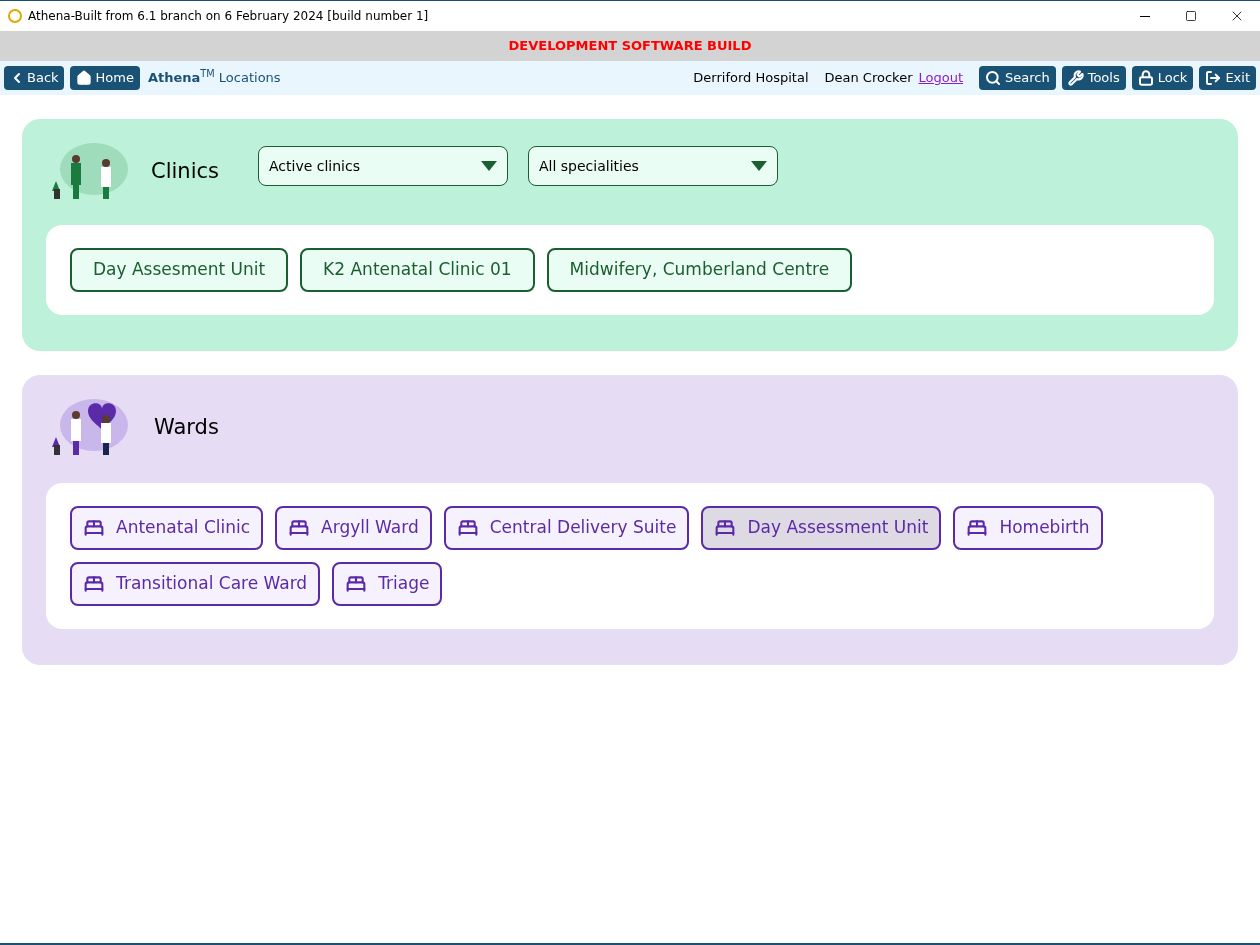  I want to click on back-button: Back, so click(34, 78).